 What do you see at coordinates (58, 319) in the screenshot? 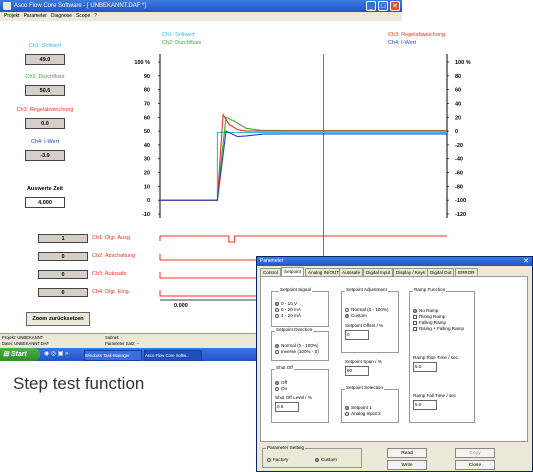
I see `zoom-reset-button: Zoom zurücksetzen` at bounding box center [58, 319].